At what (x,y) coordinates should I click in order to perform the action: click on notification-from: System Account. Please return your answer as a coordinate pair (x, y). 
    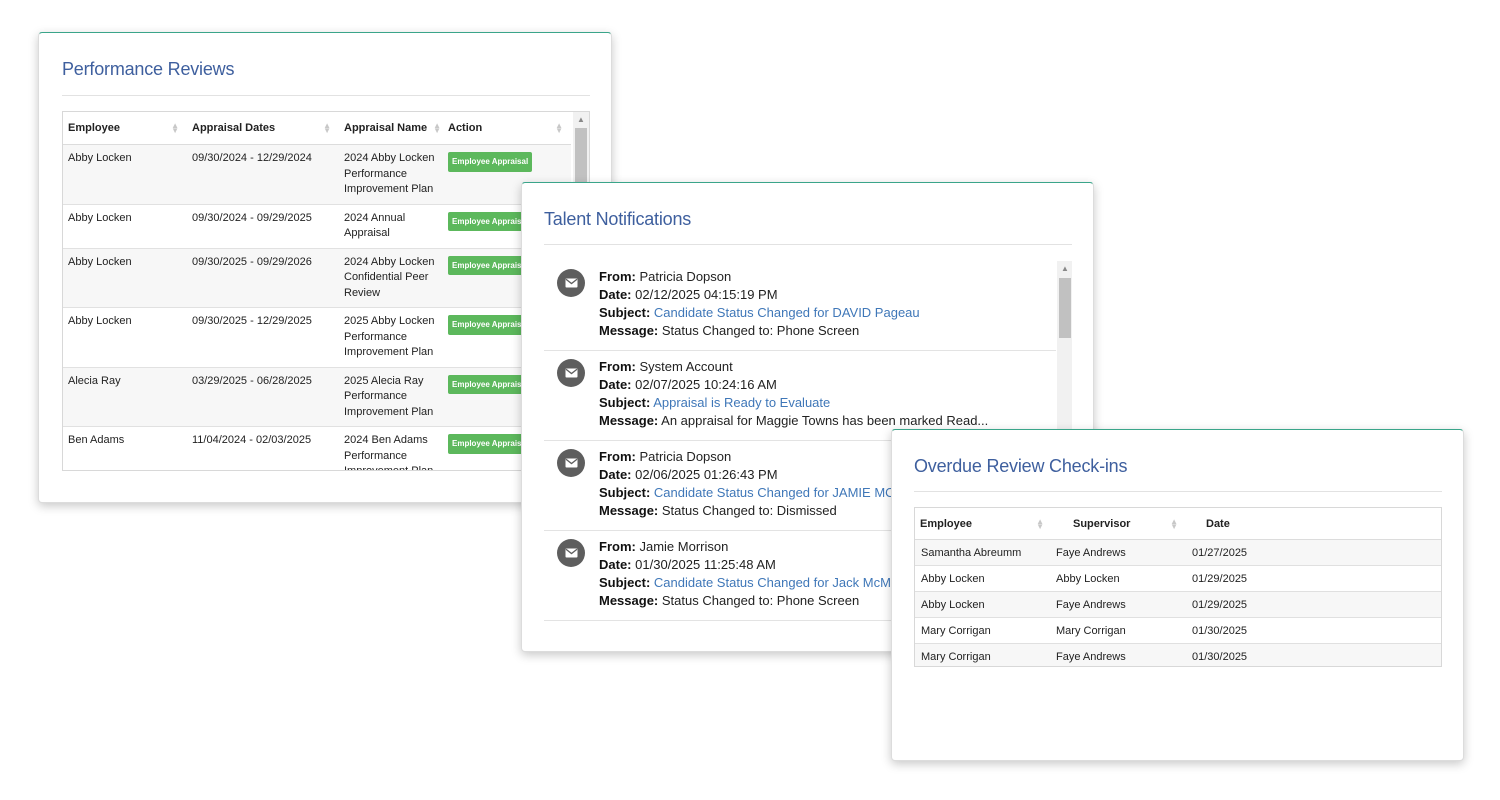
    Looking at the image, I should click on (686, 366).